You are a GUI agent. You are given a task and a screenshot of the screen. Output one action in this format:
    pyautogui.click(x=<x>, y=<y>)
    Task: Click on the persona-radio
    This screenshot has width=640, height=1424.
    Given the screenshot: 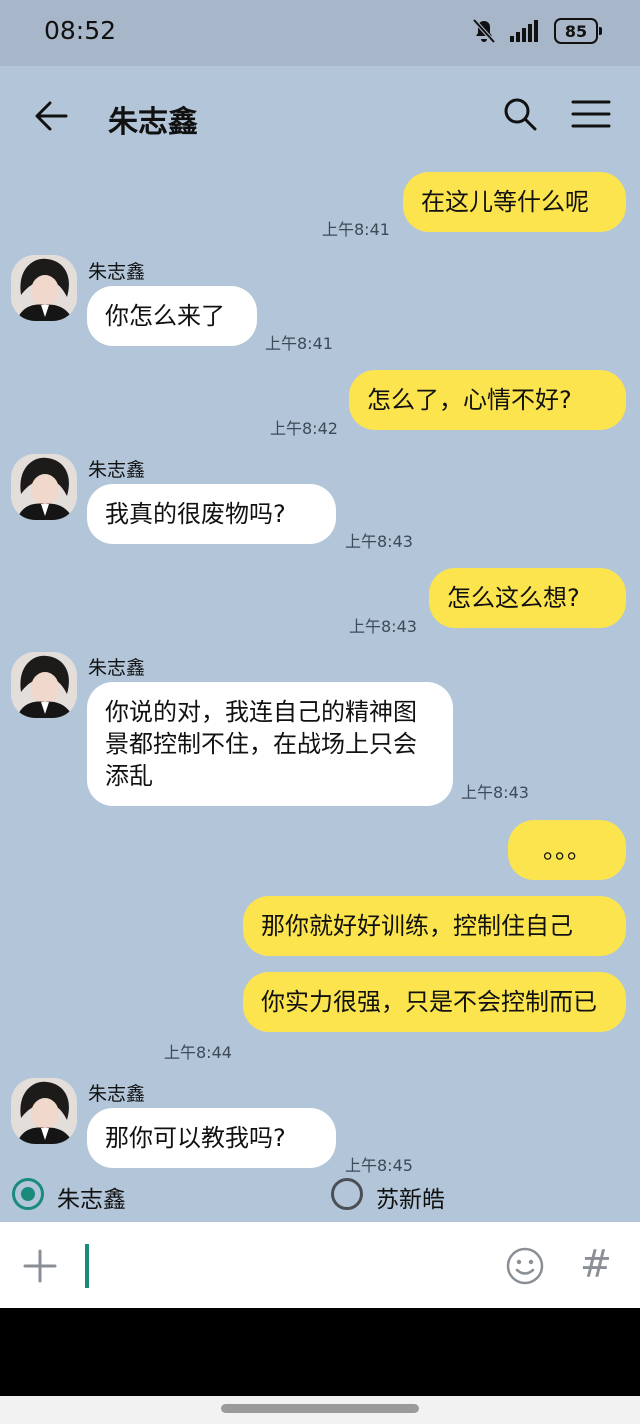 What is the action you would take?
    pyautogui.click(x=347, y=1194)
    